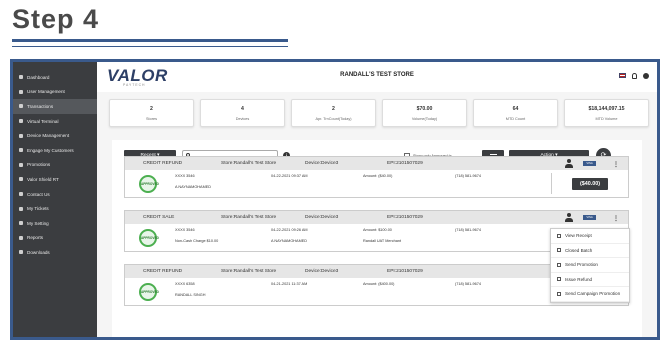 This screenshot has height=349, width=670. Describe the element at coordinates (21, 164) in the screenshot. I see `promotions-icon` at that location.